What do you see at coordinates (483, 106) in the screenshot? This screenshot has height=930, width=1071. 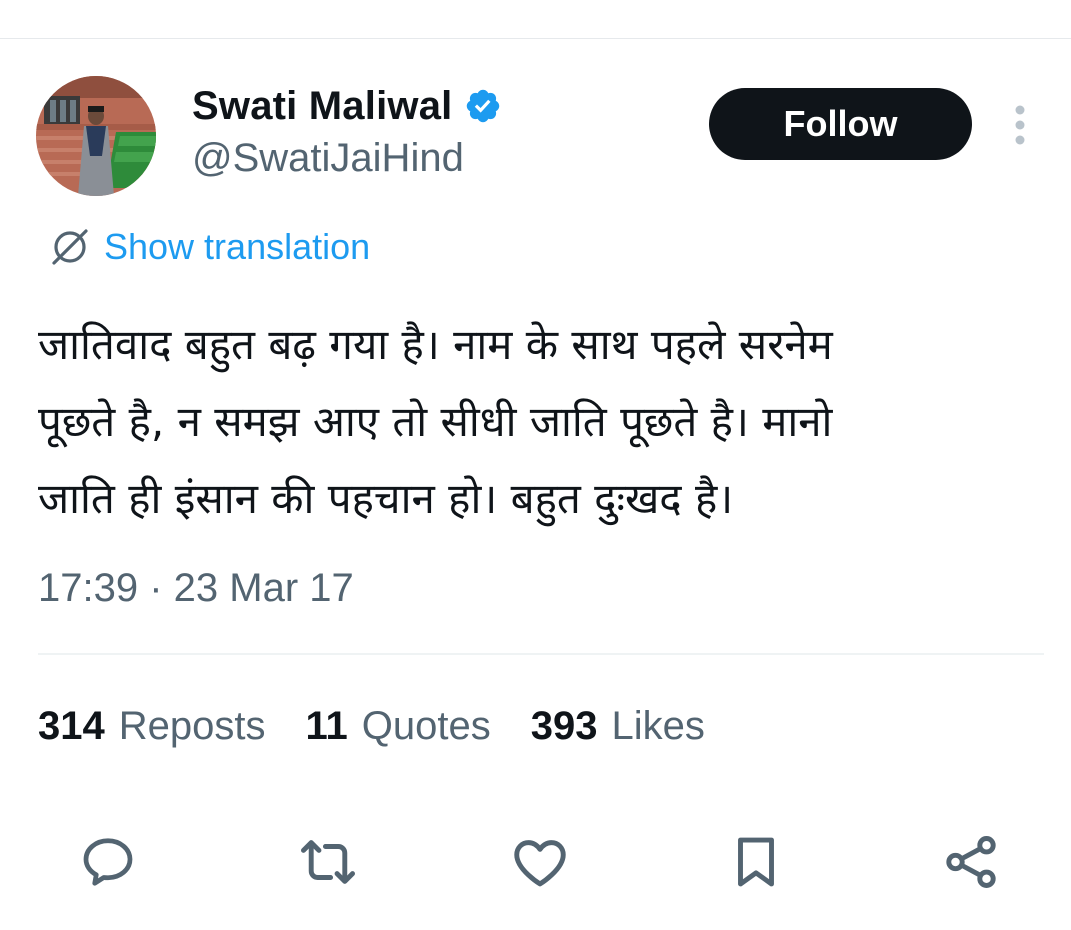 I see `verified-badge-icon` at bounding box center [483, 106].